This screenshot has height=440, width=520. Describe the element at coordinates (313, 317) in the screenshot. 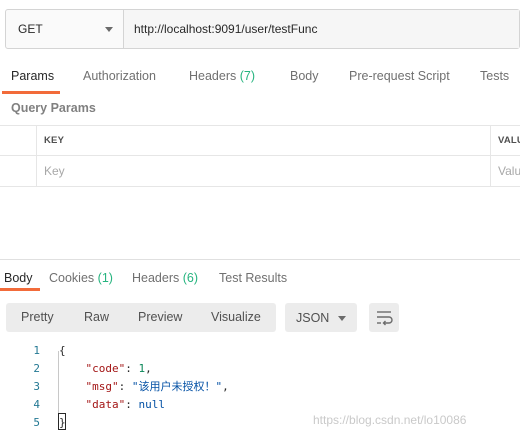

I see `format-label: JSON` at that location.